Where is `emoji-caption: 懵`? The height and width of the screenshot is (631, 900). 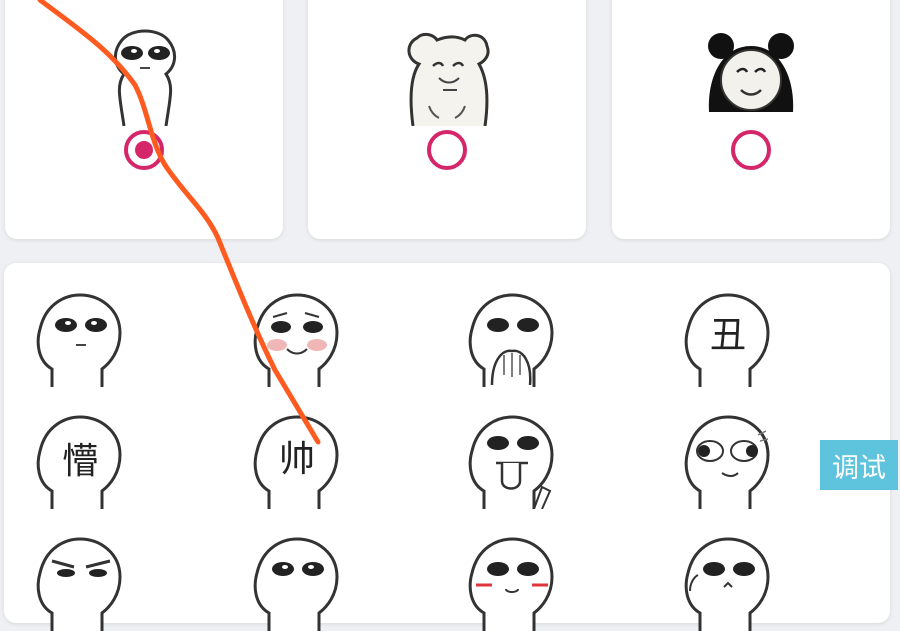
emoji-caption: 懵 is located at coordinates (80, 461).